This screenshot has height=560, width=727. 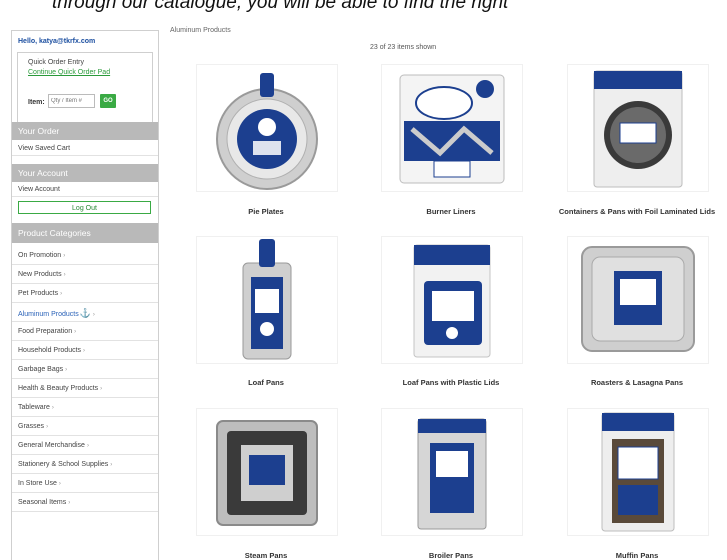 What do you see at coordinates (63, 464) in the screenshot?
I see `category-label: Stationery & School Supplies` at bounding box center [63, 464].